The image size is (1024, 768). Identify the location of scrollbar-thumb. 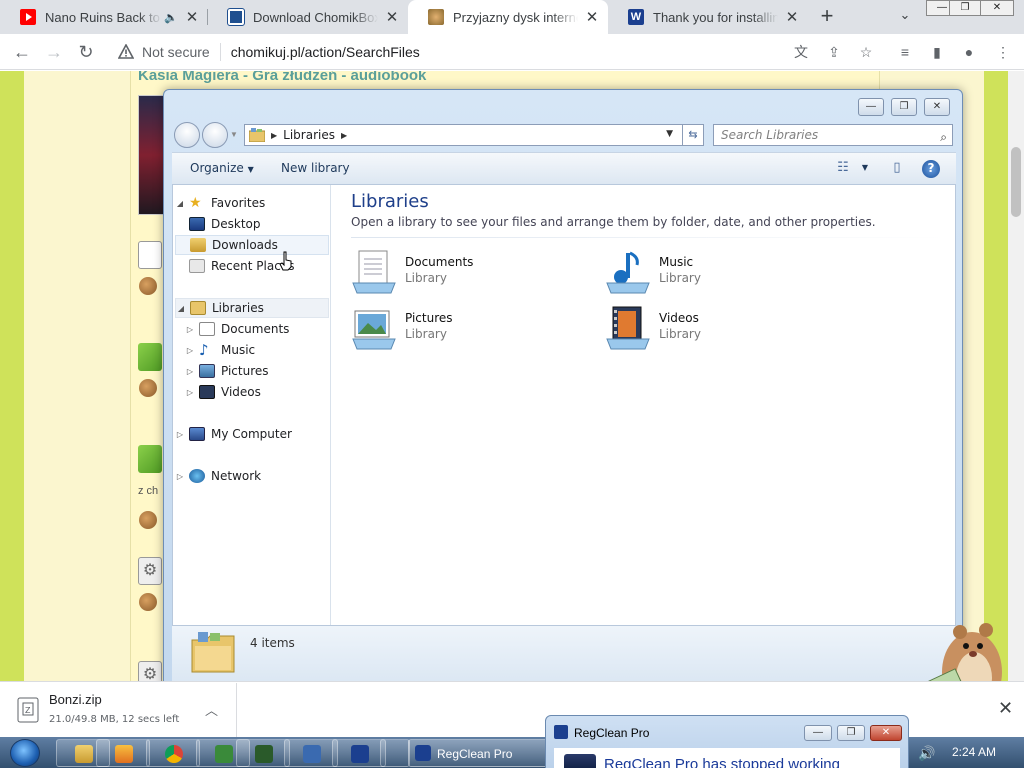
(1016, 182).